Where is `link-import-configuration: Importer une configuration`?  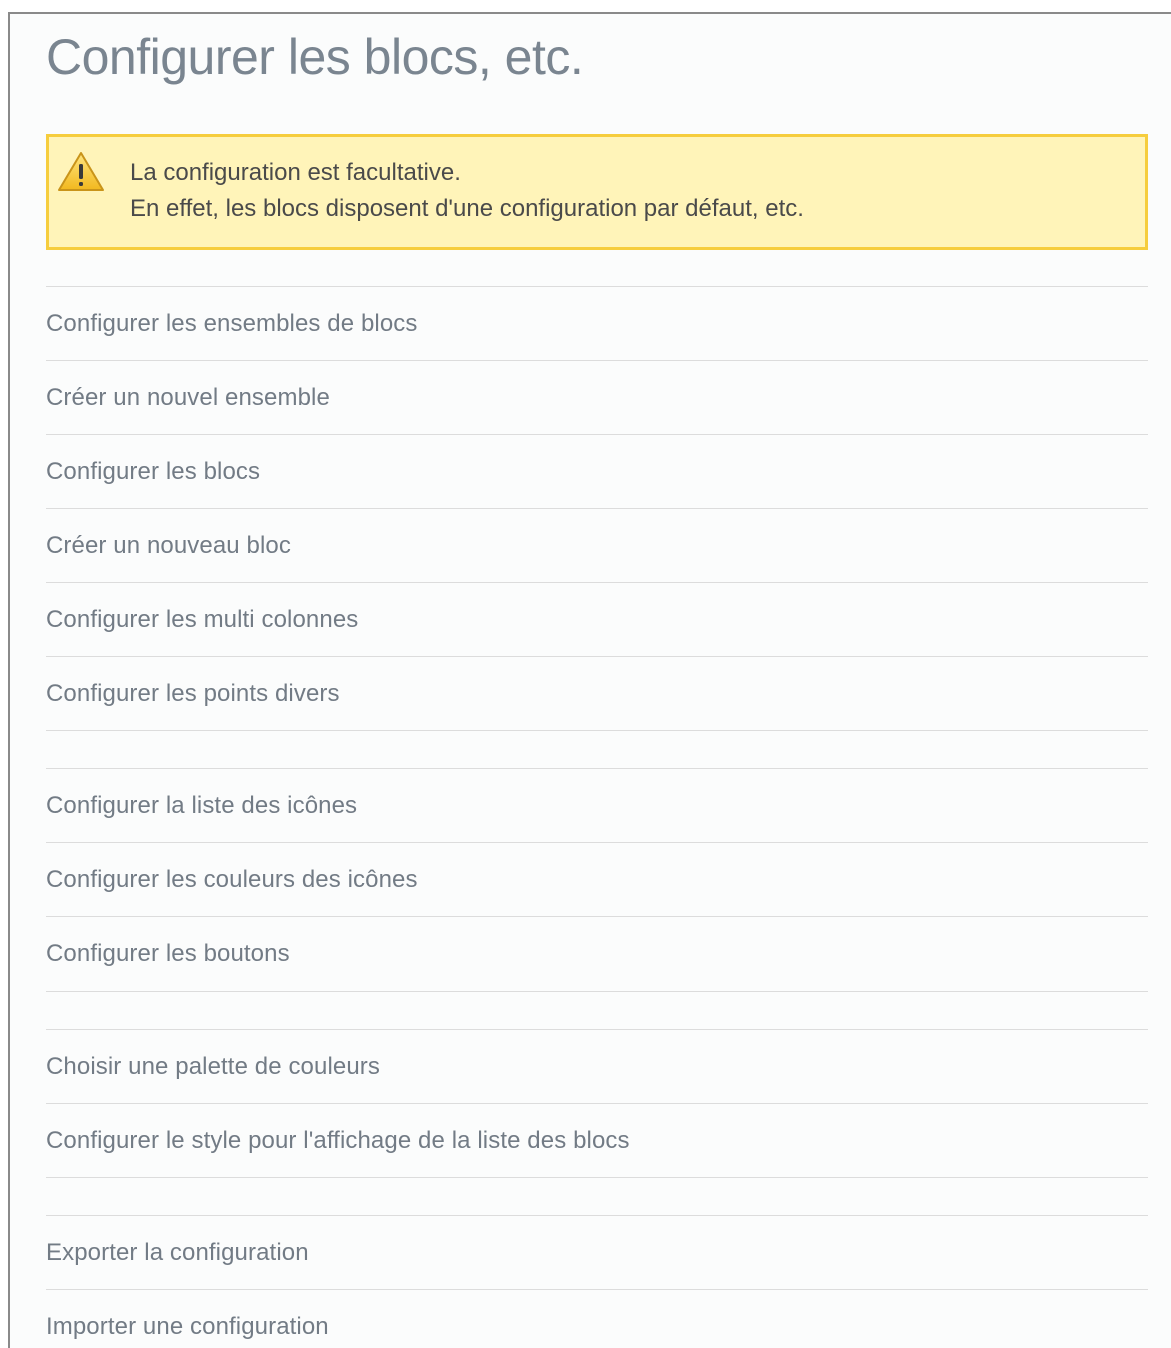
link-import-configuration: Importer une configuration is located at coordinates (597, 1319).